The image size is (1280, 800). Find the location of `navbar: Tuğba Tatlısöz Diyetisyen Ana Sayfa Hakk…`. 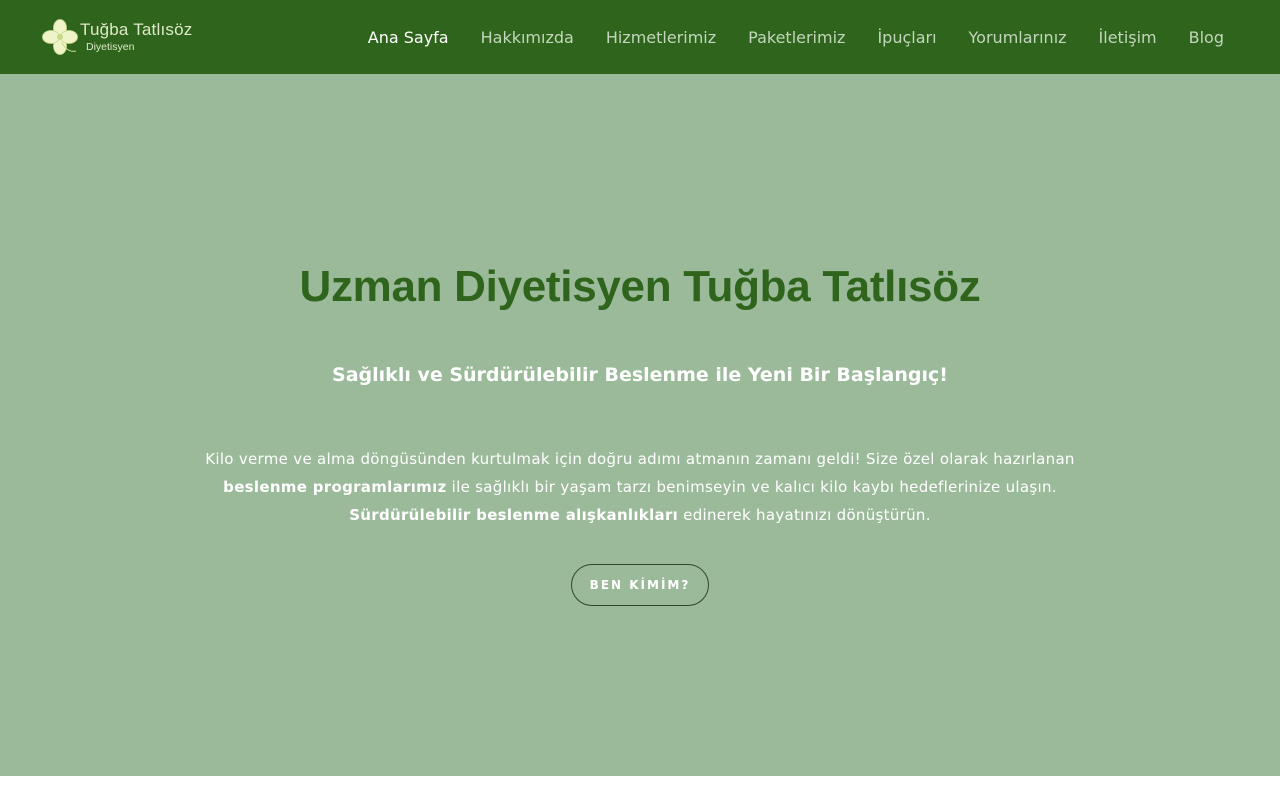

navbar: Tuğba Tatlısöz Diyetisyen Ana Sayfa Hakk… is located at coordinates (640, 37).